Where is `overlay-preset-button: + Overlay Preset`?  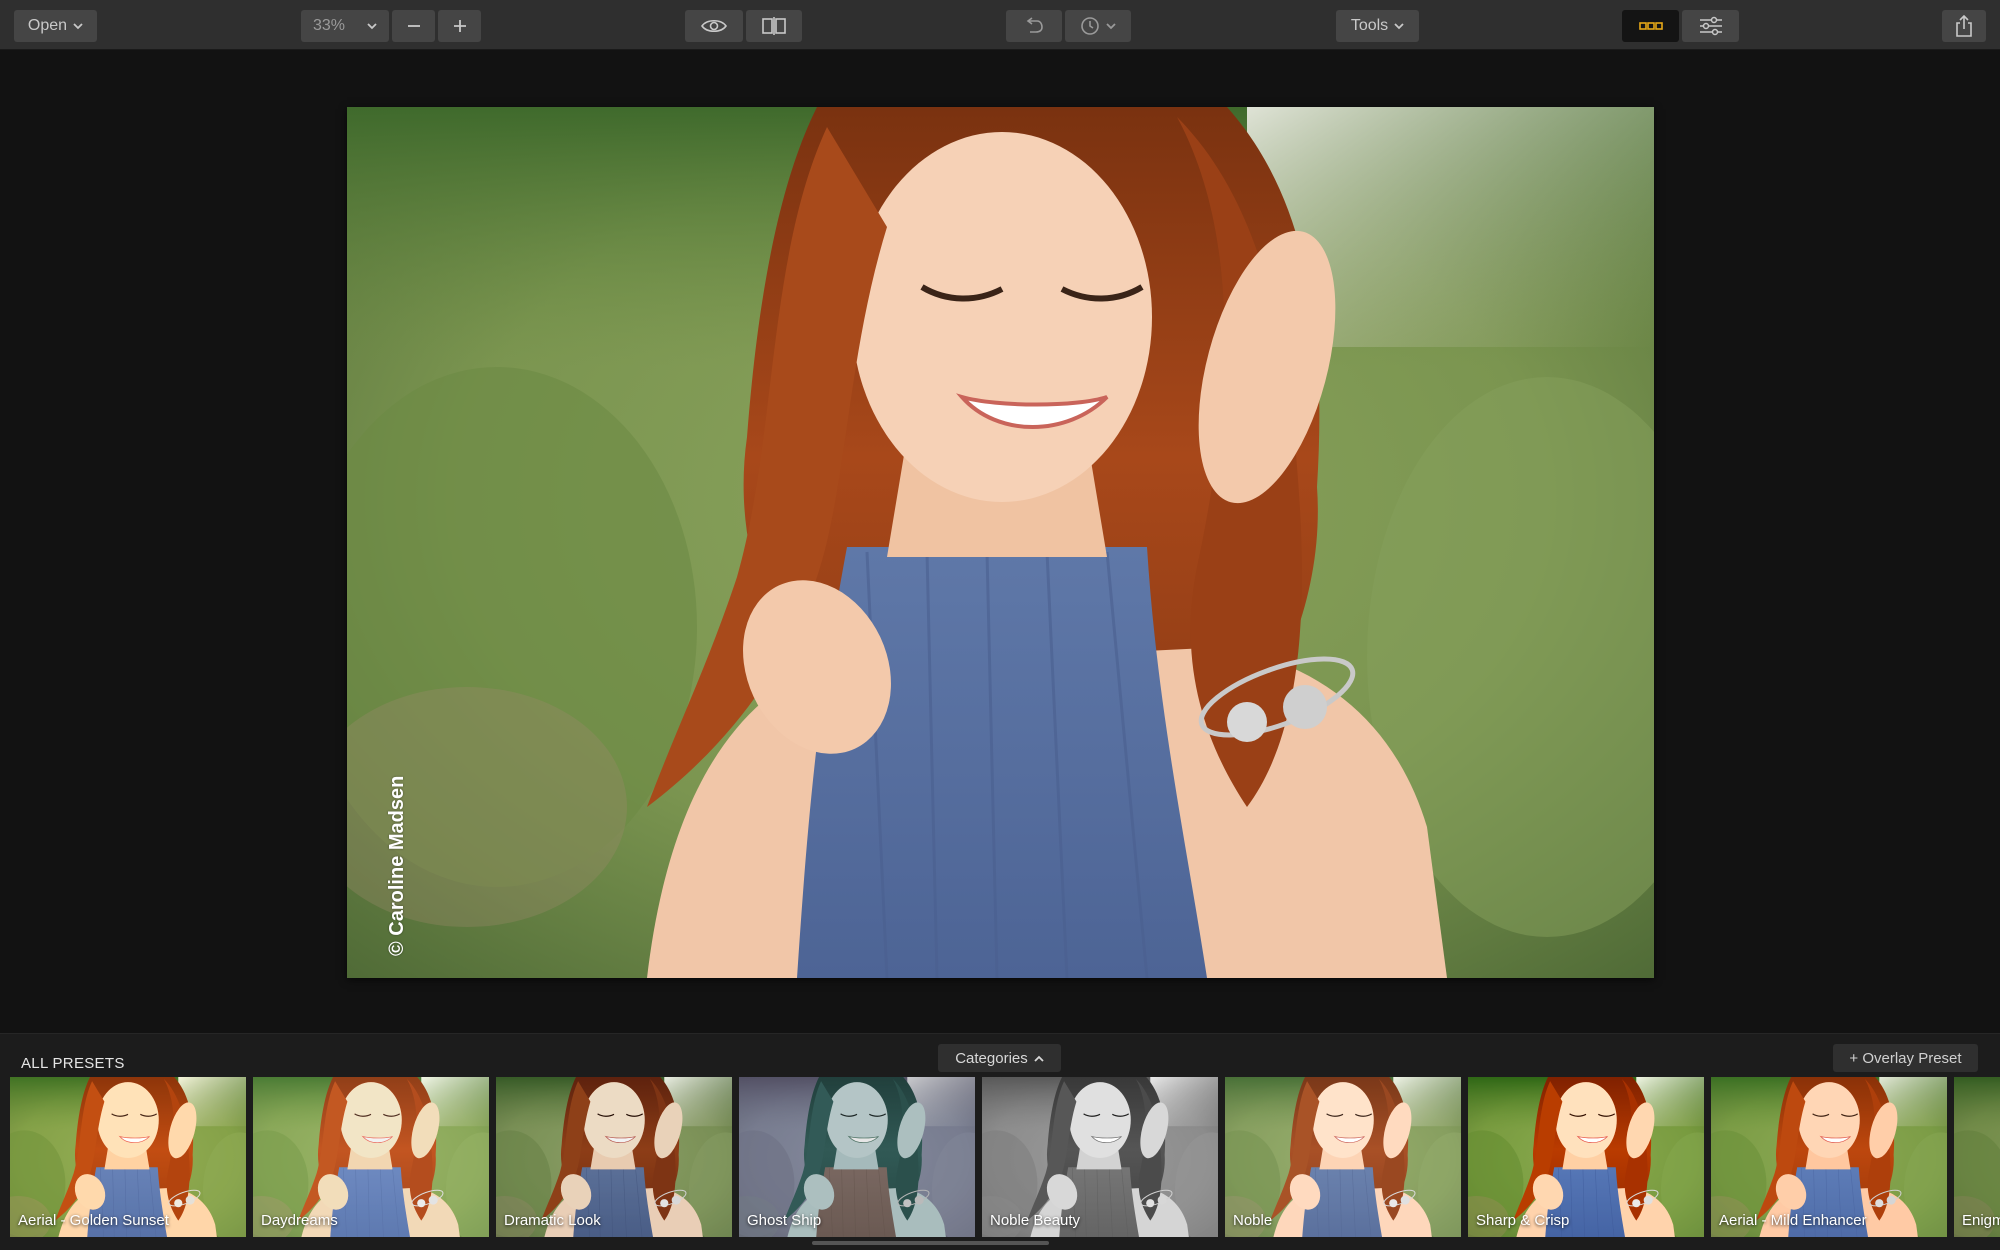 overlay-preset-button: + Overlay Preset is located at coordinates (1905, 1058).